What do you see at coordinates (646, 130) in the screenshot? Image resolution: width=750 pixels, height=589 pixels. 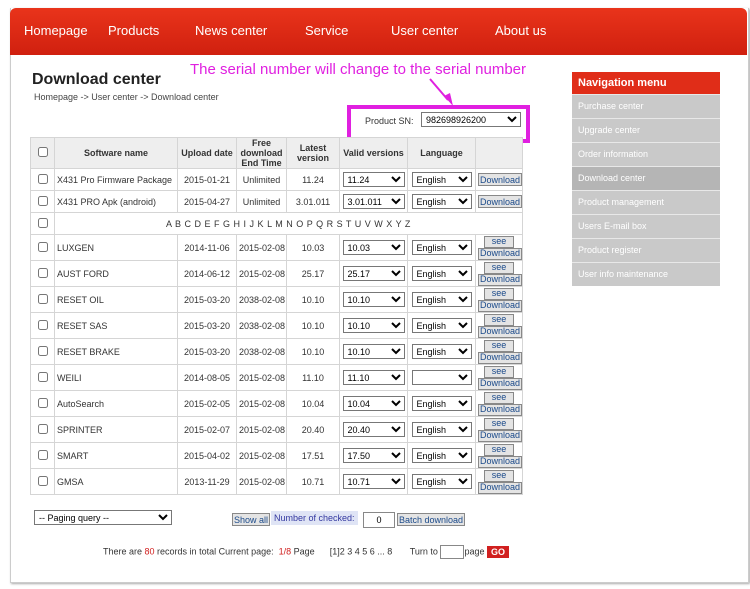 I see `sidenav-item: Upgrade center` at bounding box center [646, 130].